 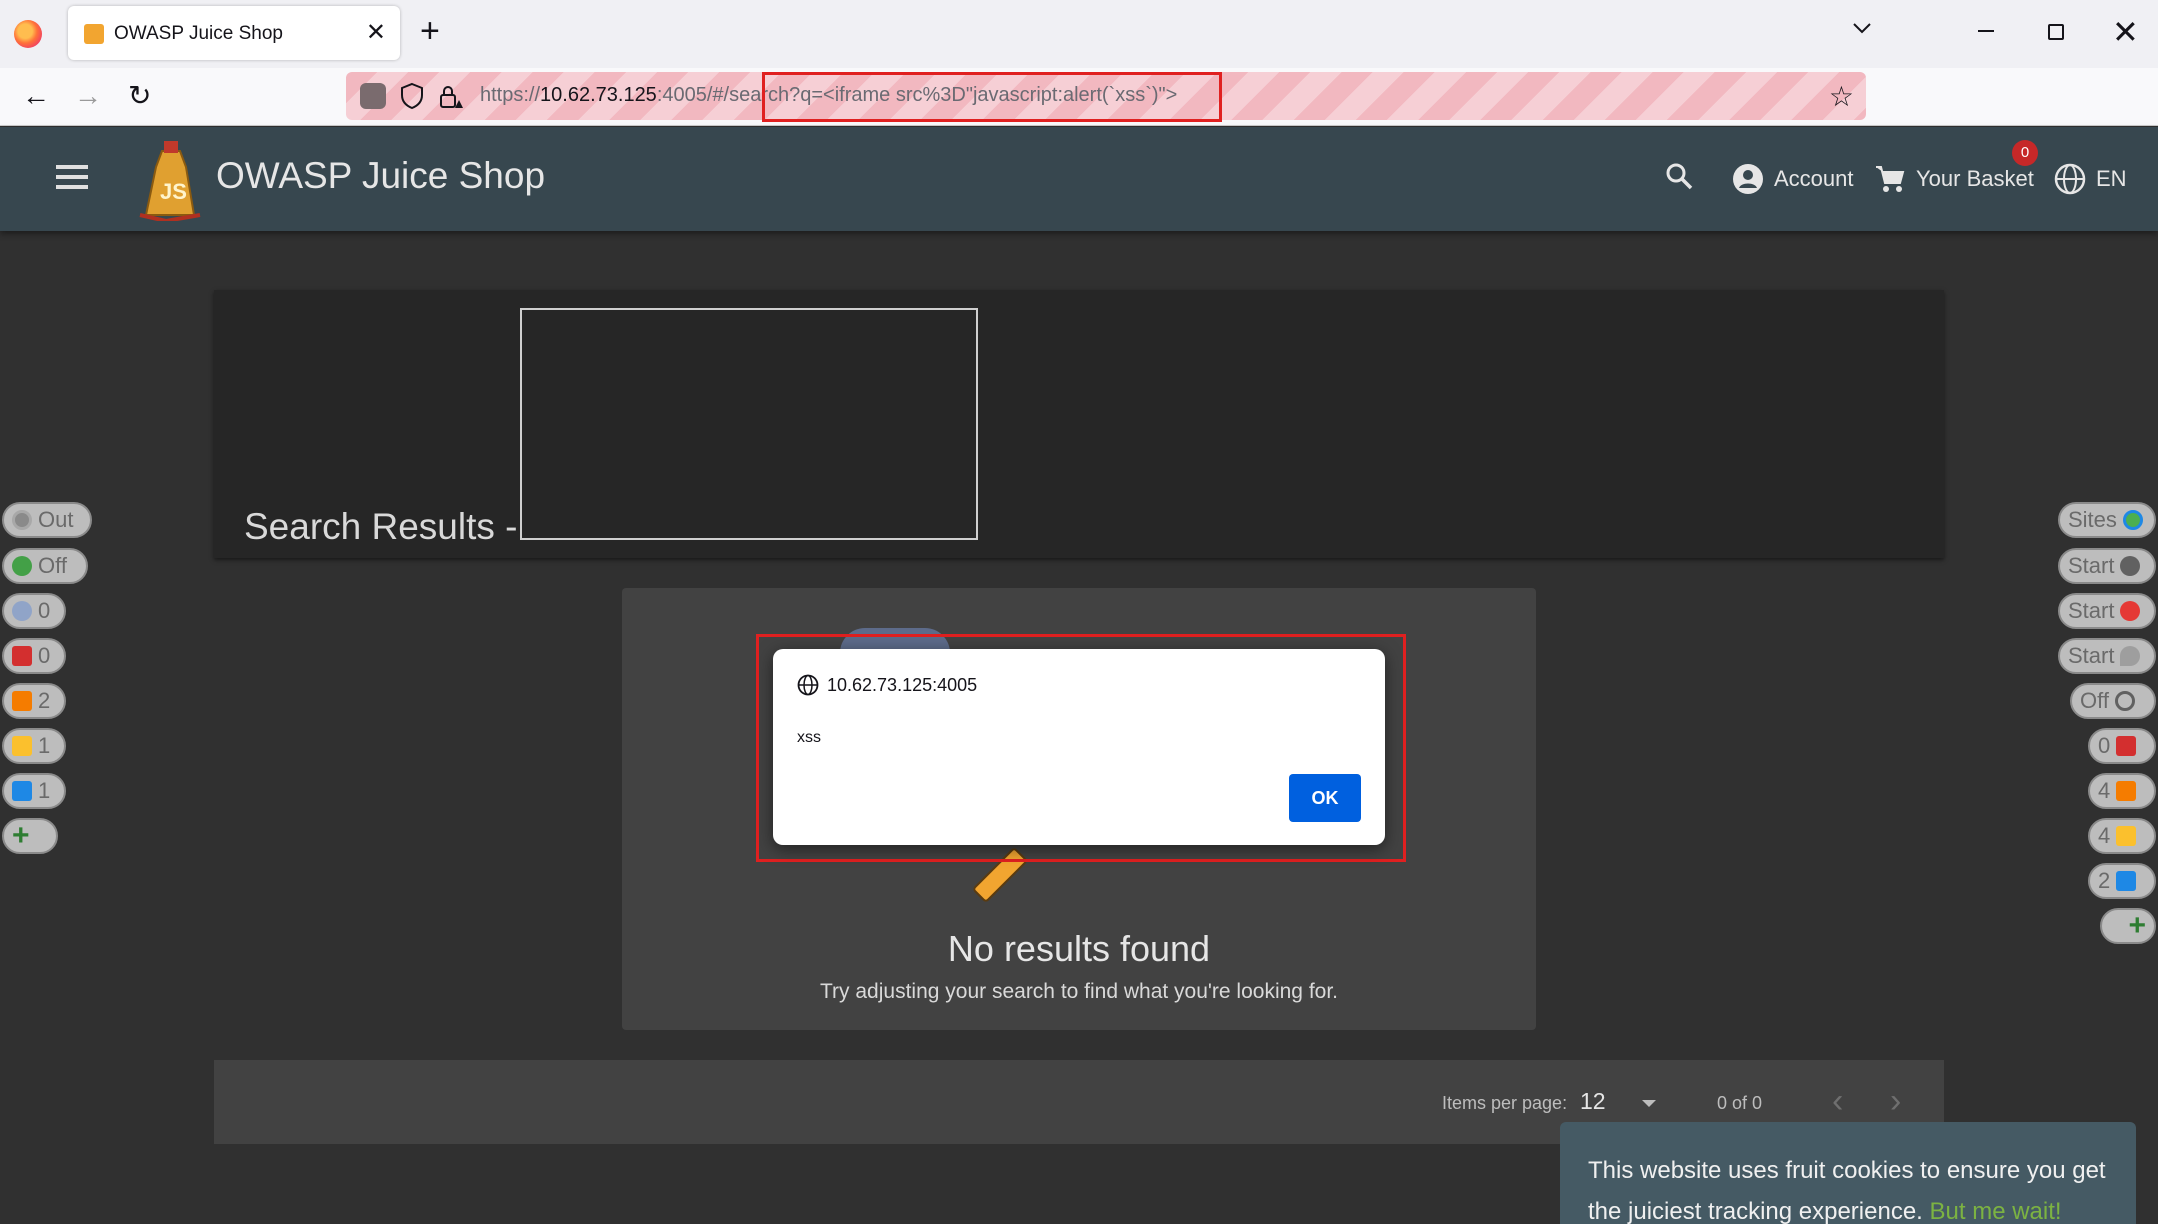 What do you see at coordinates (373, 96) in the screenshot?
I see `remote-control-icon` at bounding box center [373, 96].